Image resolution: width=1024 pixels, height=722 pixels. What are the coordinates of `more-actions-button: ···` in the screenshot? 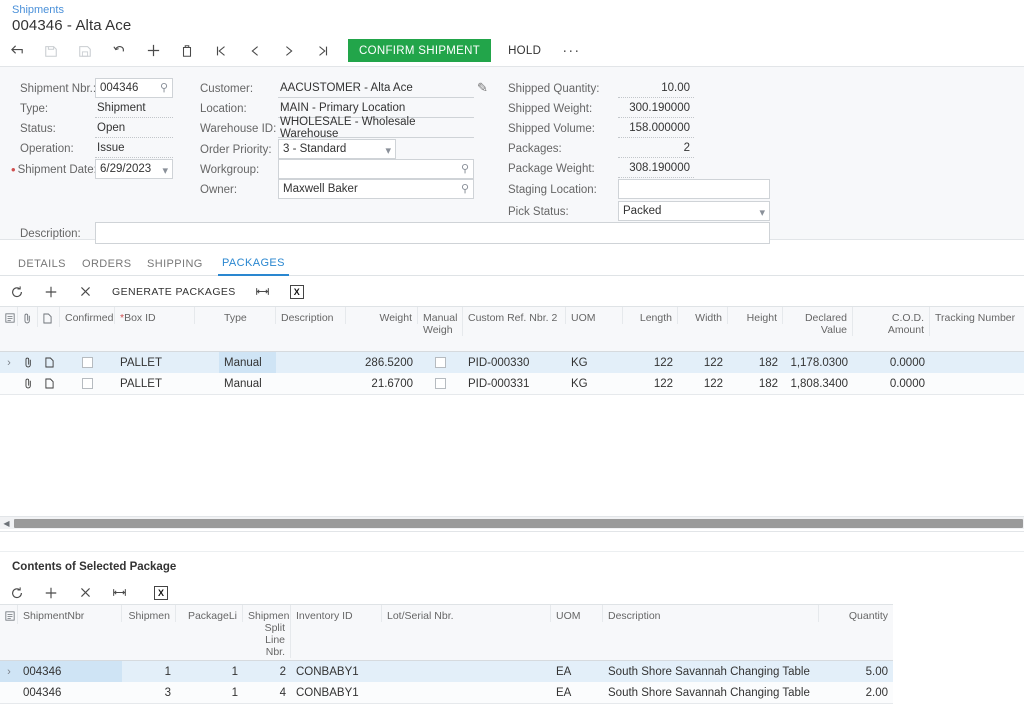 It's located at (571, 50).